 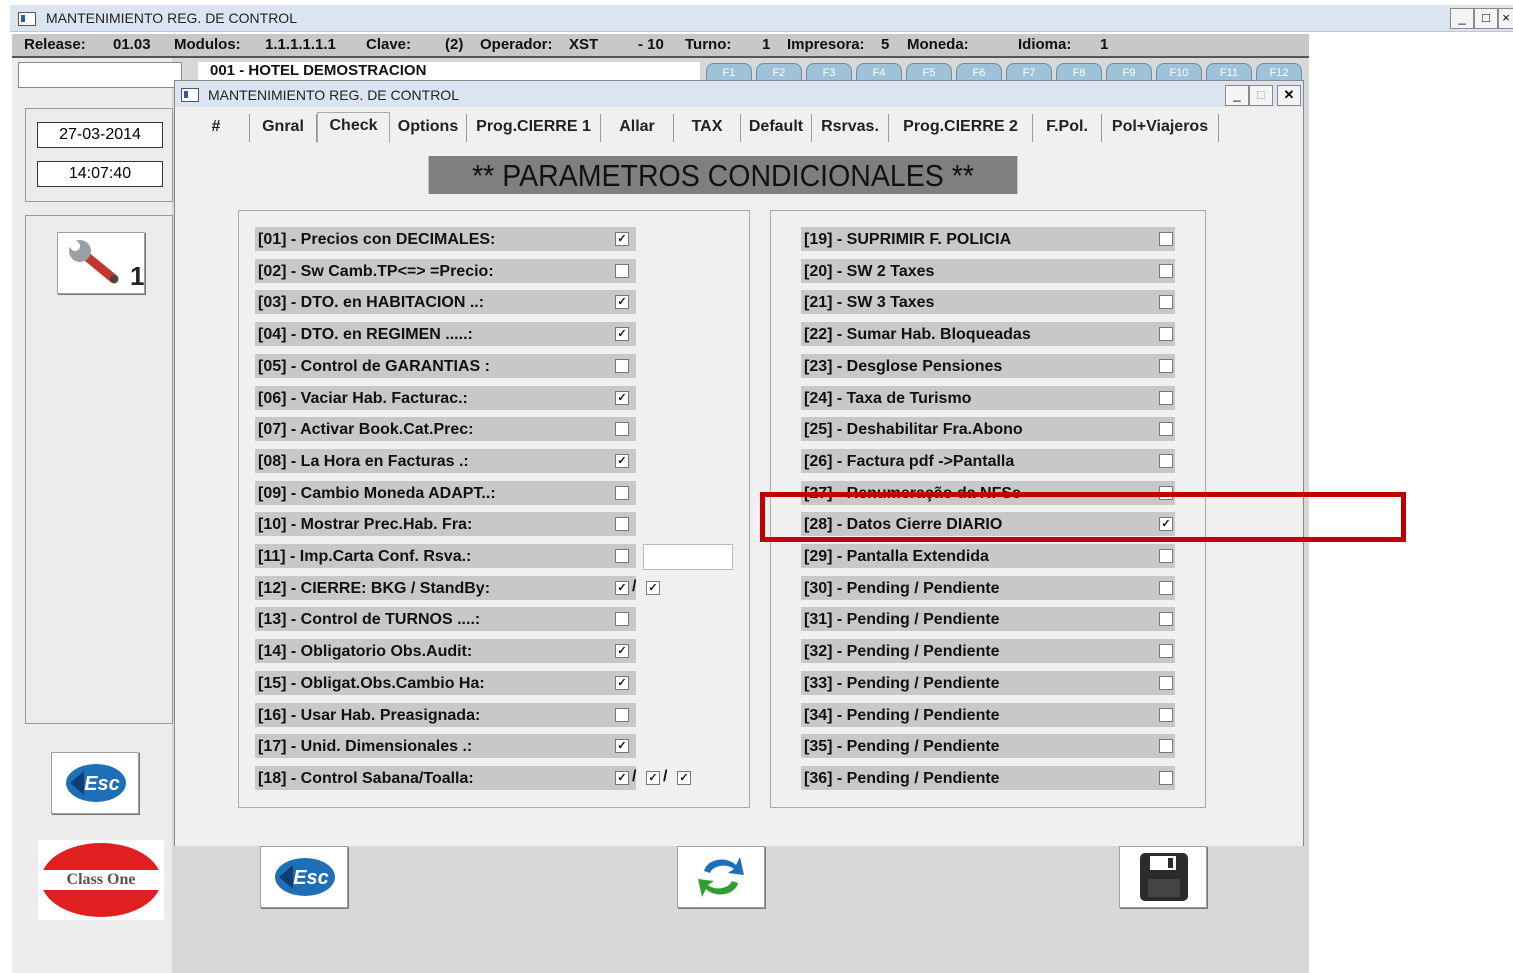 What do you see at coordinates (445, 302) in the screenshot?
I see `param-row: [03] - DTO. en HABITACION ..:` at bounding box center [445, 302].